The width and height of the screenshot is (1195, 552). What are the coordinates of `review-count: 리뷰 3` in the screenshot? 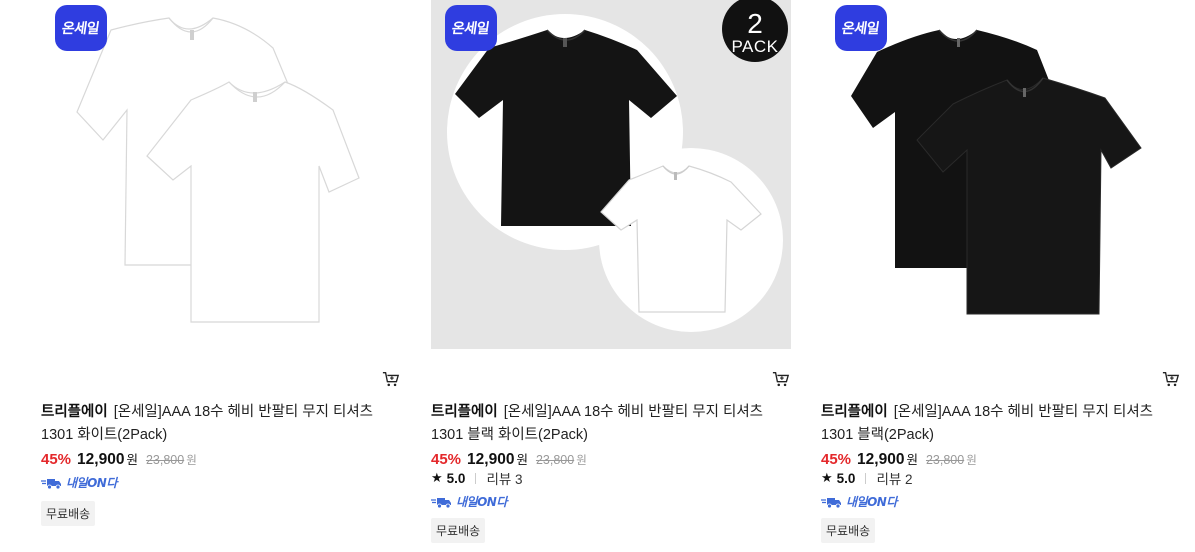 It's located at (504, 479).